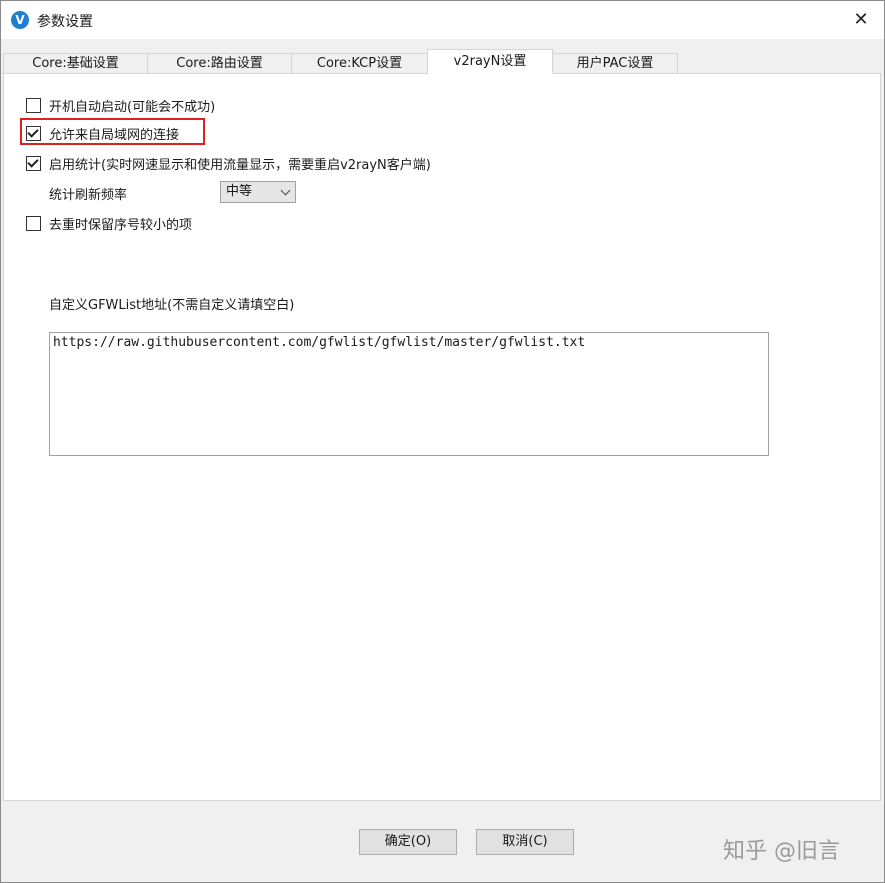  Describe the element at coordinates (132, 107) in the screenshot. I see `autostart-label: 开机自动启动(可能会不成功)` at that location.